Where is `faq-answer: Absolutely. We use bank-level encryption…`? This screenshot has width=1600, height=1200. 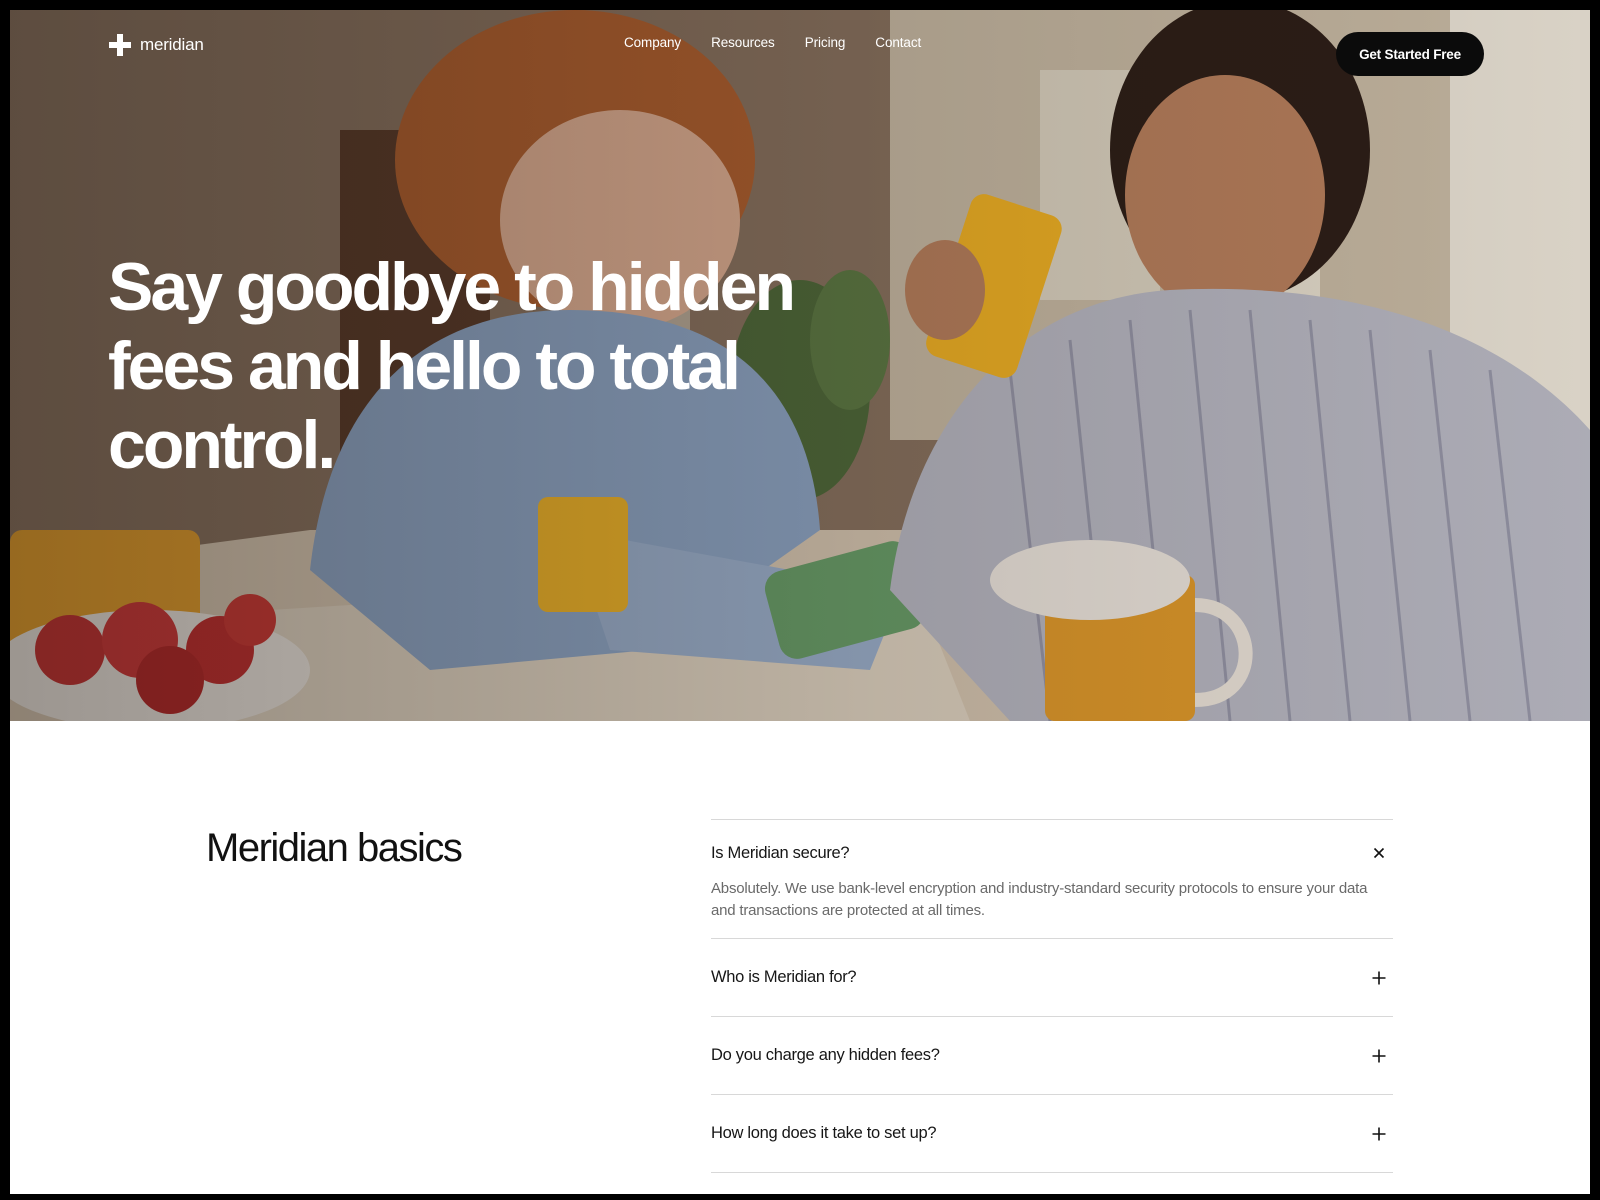 faq-answer: Absolutely. We use bank-level encryption… is located at coordinates (1039, 899).